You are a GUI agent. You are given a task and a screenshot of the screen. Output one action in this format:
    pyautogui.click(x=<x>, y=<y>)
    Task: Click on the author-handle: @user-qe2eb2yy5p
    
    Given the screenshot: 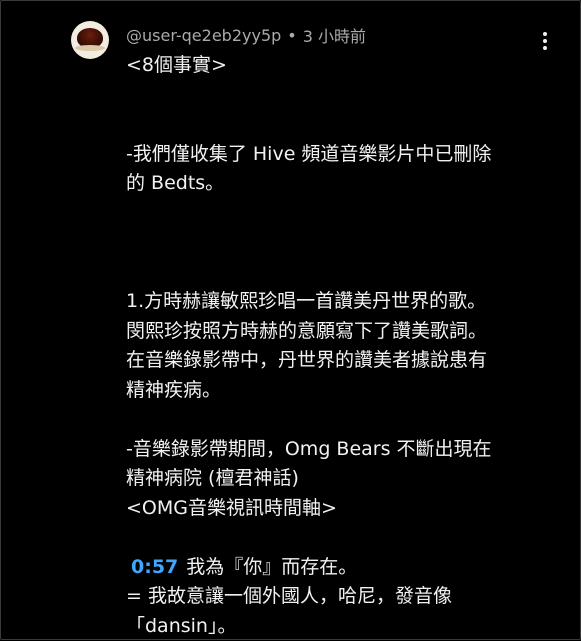 What is the action you would take?
    pyautogui.click(x=203, y=35)
    